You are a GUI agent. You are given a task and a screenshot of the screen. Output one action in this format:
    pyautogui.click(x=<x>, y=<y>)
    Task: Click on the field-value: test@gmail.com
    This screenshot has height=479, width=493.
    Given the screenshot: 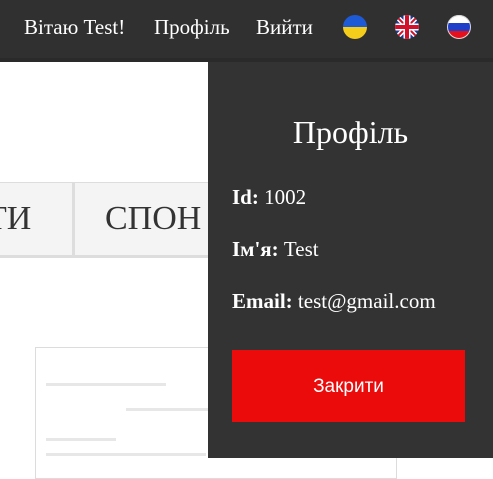 What is the action you would take?
    pyautogui.click(x=366, y=301)
    